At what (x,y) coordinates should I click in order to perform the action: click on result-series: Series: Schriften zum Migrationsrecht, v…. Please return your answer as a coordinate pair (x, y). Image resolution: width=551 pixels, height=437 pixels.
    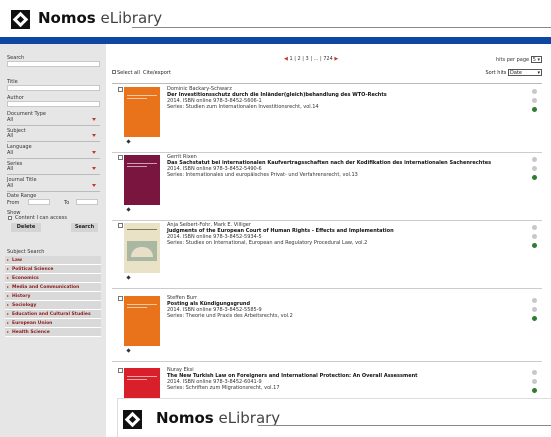
    Looking at the image, I should click on (223, 388).